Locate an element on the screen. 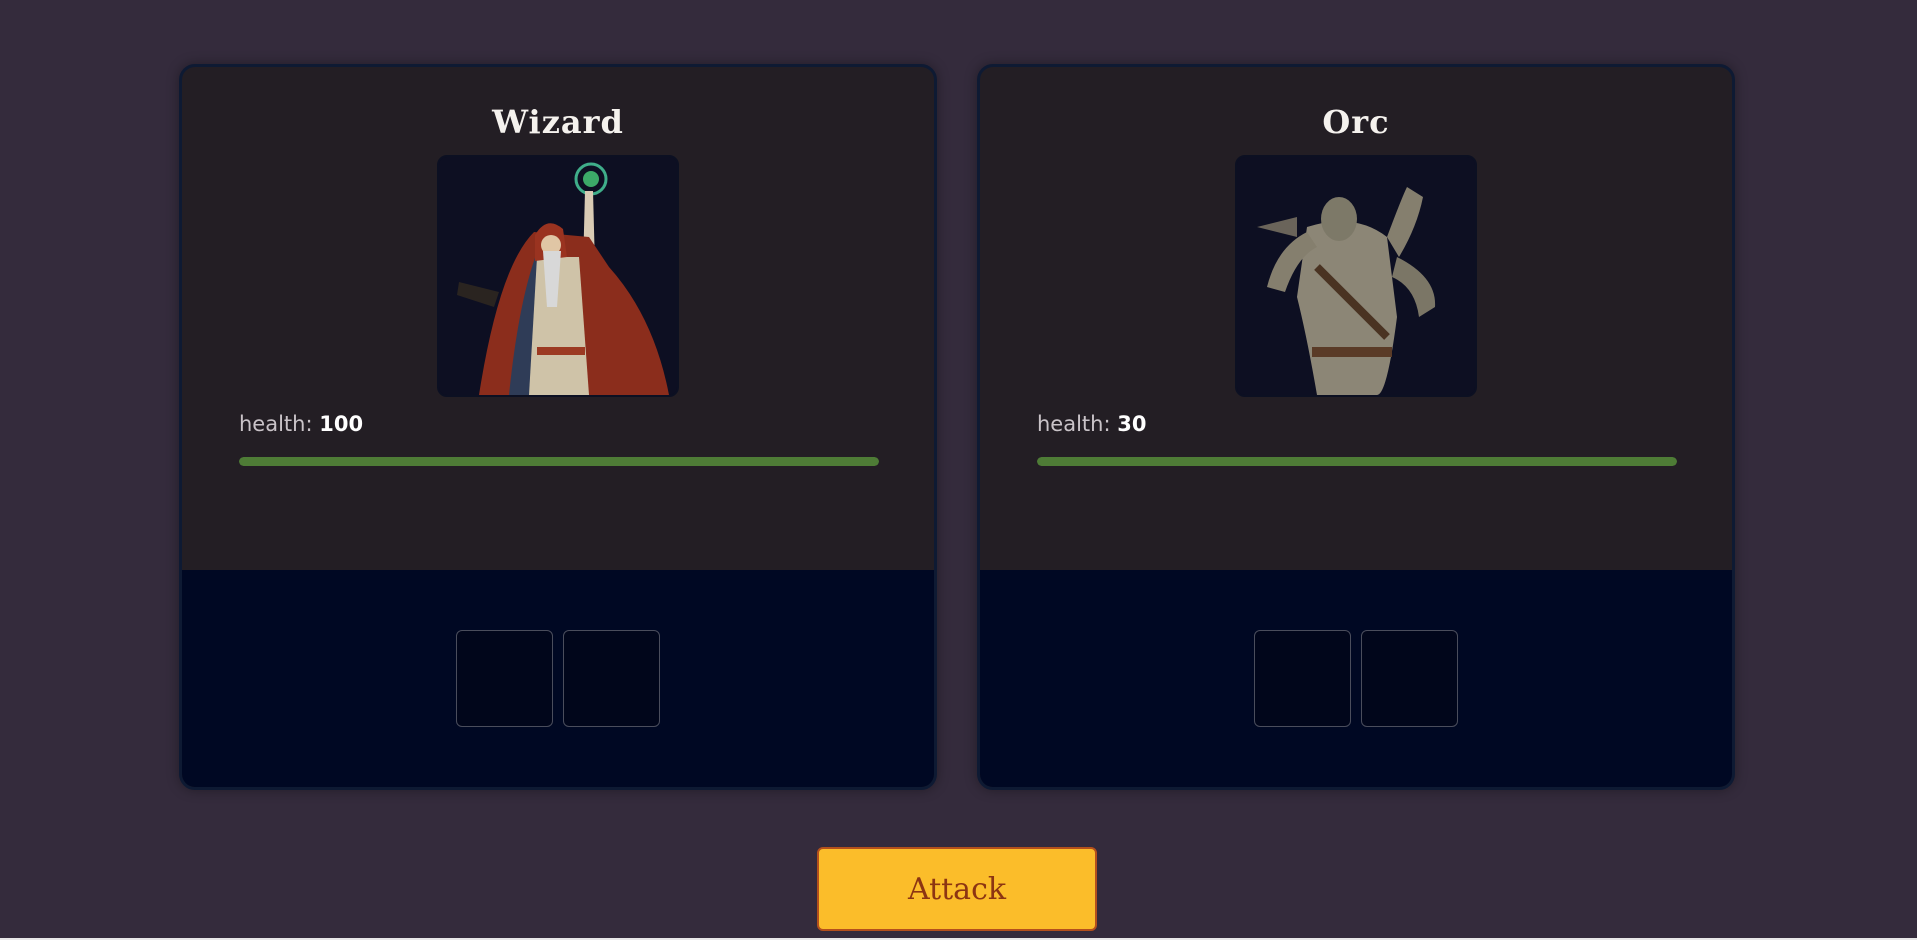  wizard-portrait is located at coordinates (558, 276).